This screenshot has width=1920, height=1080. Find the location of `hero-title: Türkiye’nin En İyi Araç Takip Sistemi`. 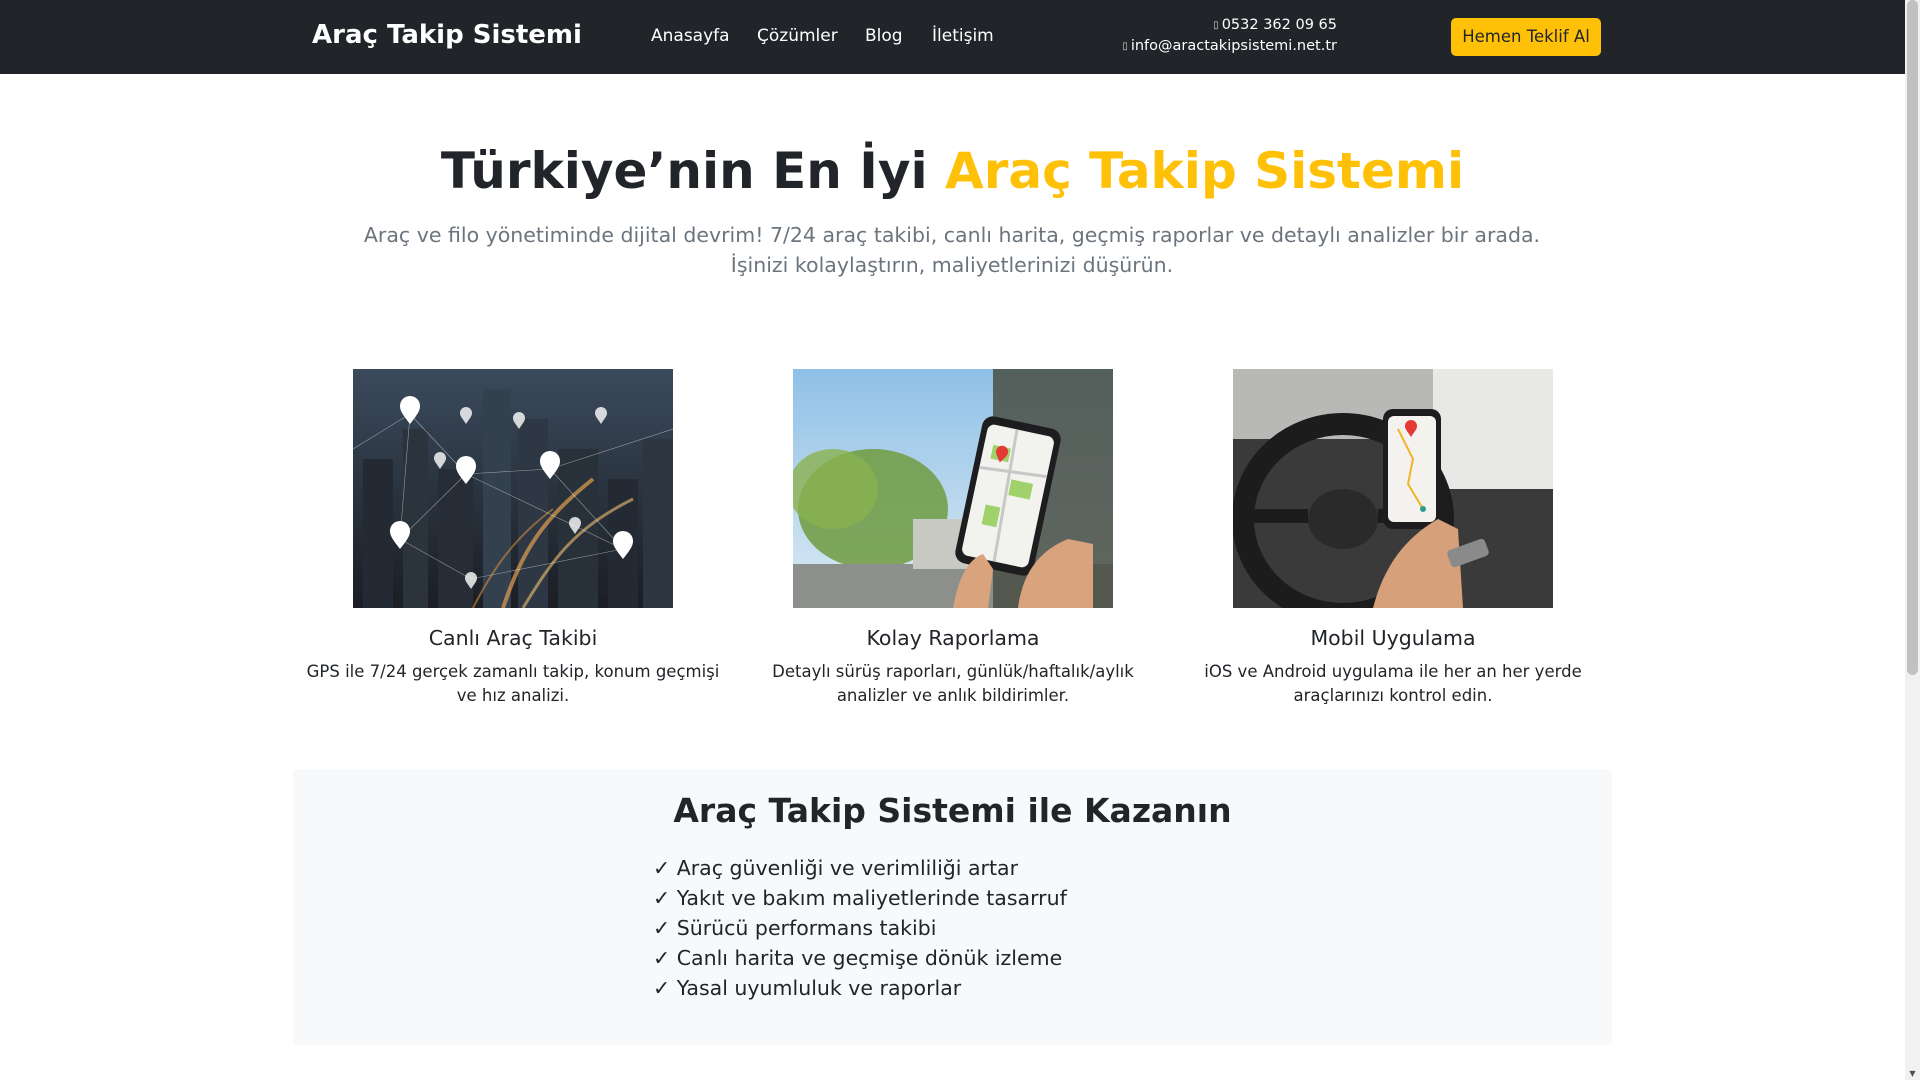

hero-title: Türkiye’nin En İyi Araç Takip Sistemi is located at coordinates (952, 171).